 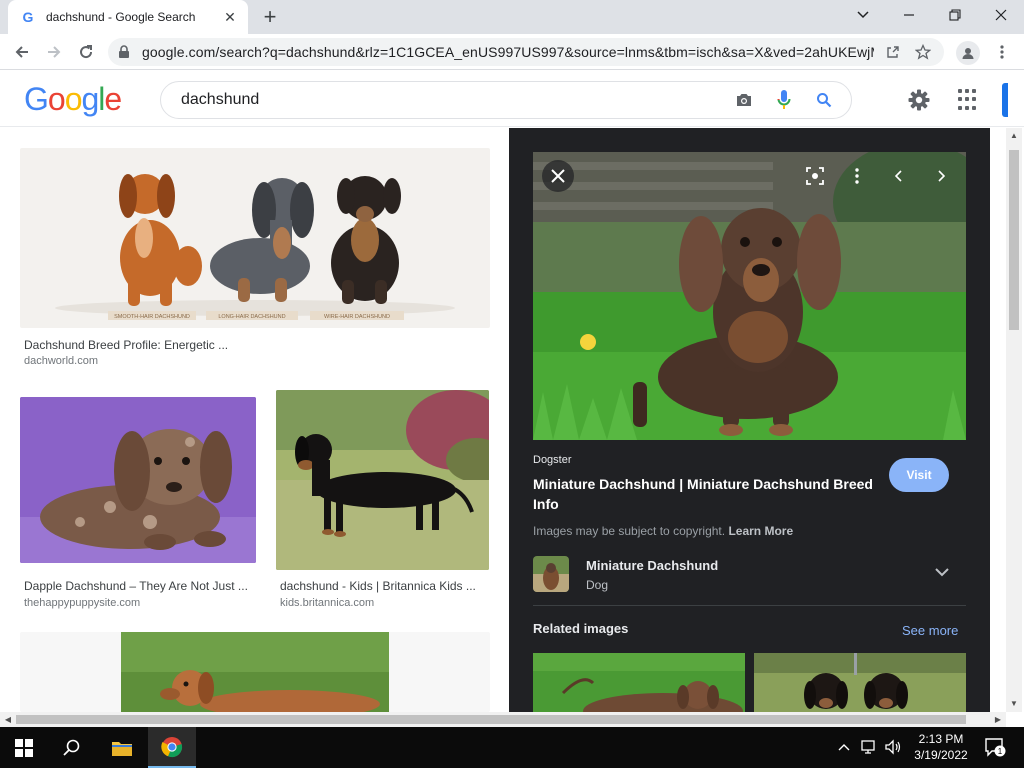 What do you see at coordinates (945, 574) in the screenshot?
I see `chevron-down-icon` at bounding box center [945, 574].